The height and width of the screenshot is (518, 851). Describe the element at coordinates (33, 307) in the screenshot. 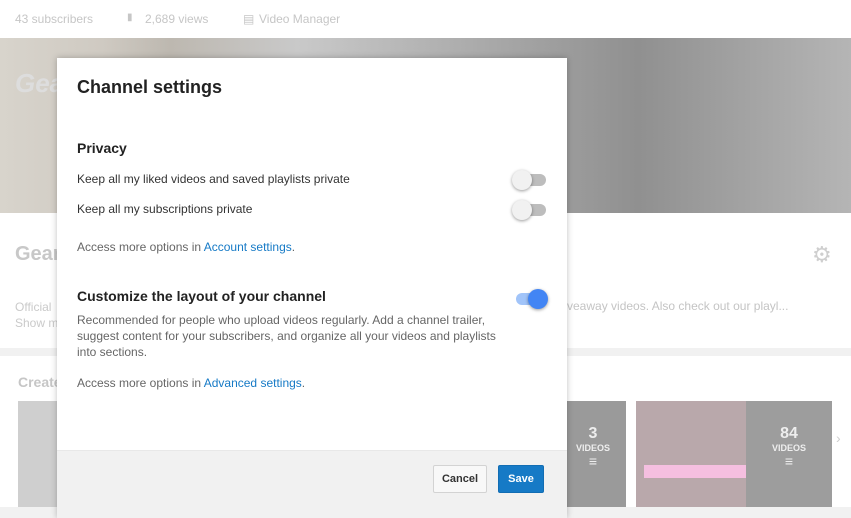

I see `description-text: Official` at that location.